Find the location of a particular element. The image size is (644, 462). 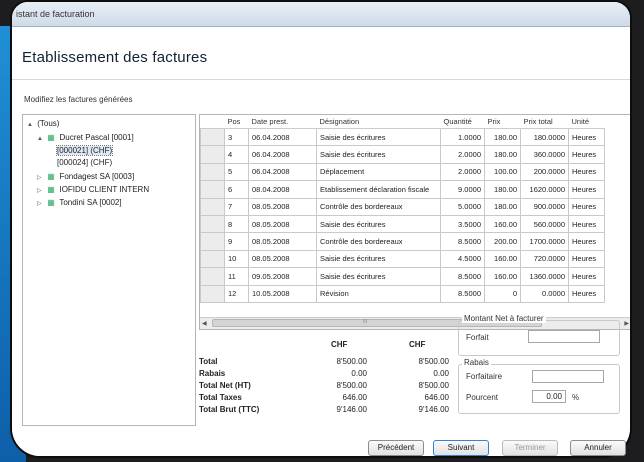

table-cell: 1700.0000 is located at coordinates (544, 241).